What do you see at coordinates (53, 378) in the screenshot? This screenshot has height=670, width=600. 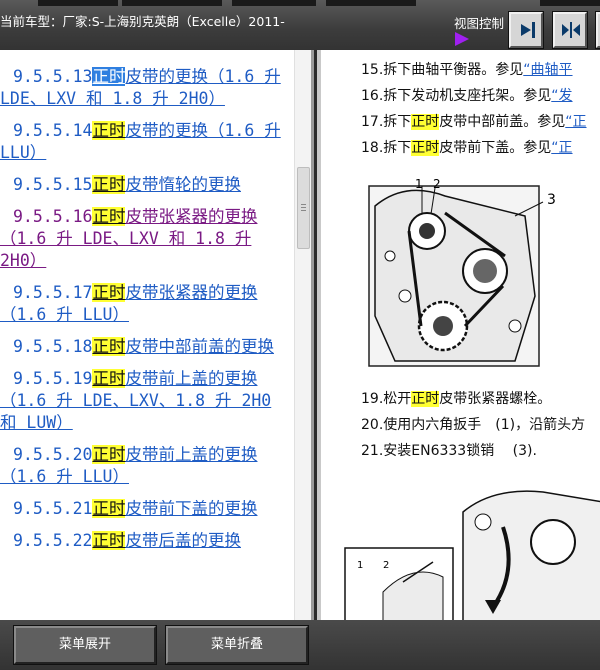 I see `toc-item-number: 9.5.5.19` at bounding box center [53, 378].